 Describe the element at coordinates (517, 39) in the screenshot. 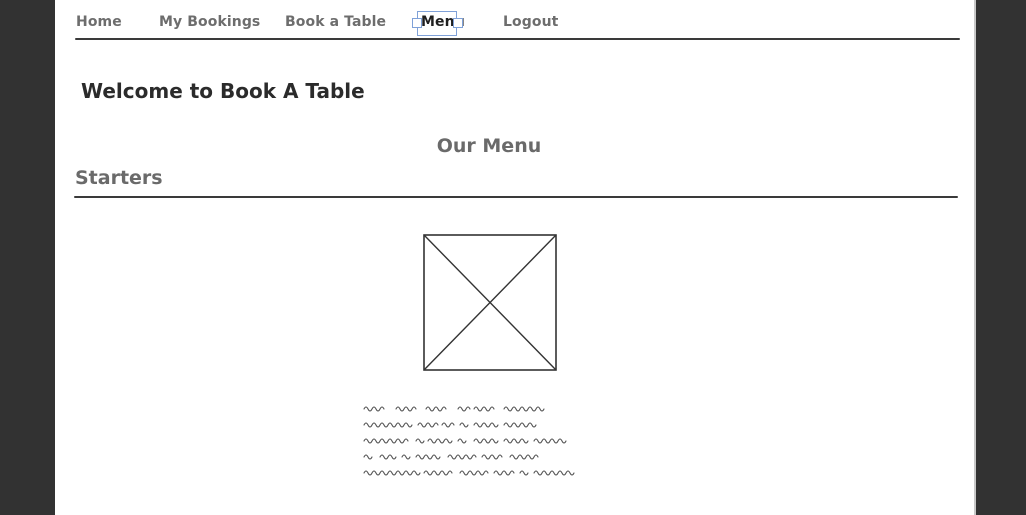

I see `nav-divider` at that location.